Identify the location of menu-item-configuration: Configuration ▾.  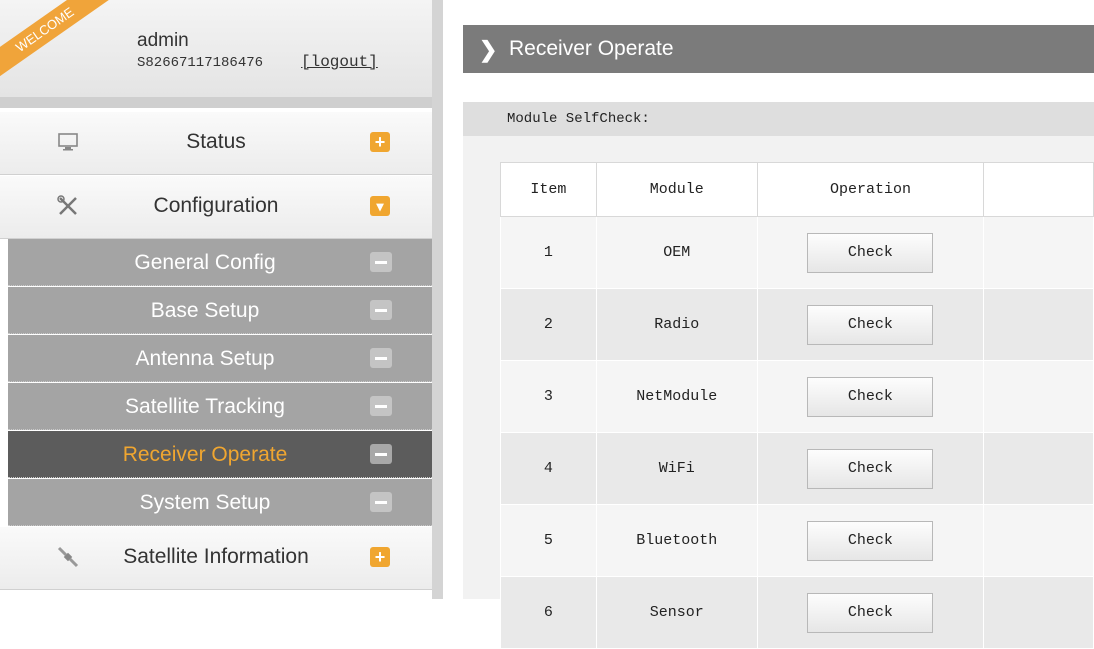
(216, 207).